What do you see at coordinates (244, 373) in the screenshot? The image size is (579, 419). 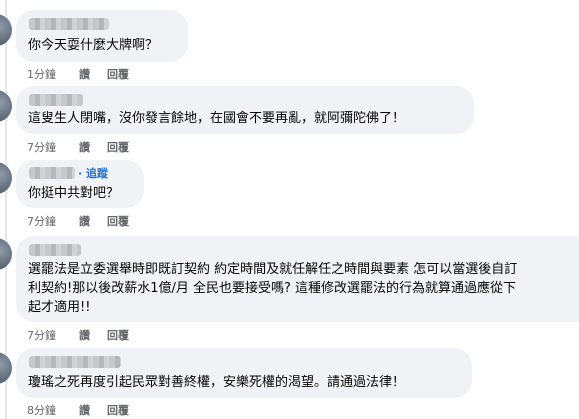 I see `comment-bubble: 瓊瑤之死再度引起民眾對善終權，安樂死權的渴望。請通過法律！` at bounding box center [244, 373].